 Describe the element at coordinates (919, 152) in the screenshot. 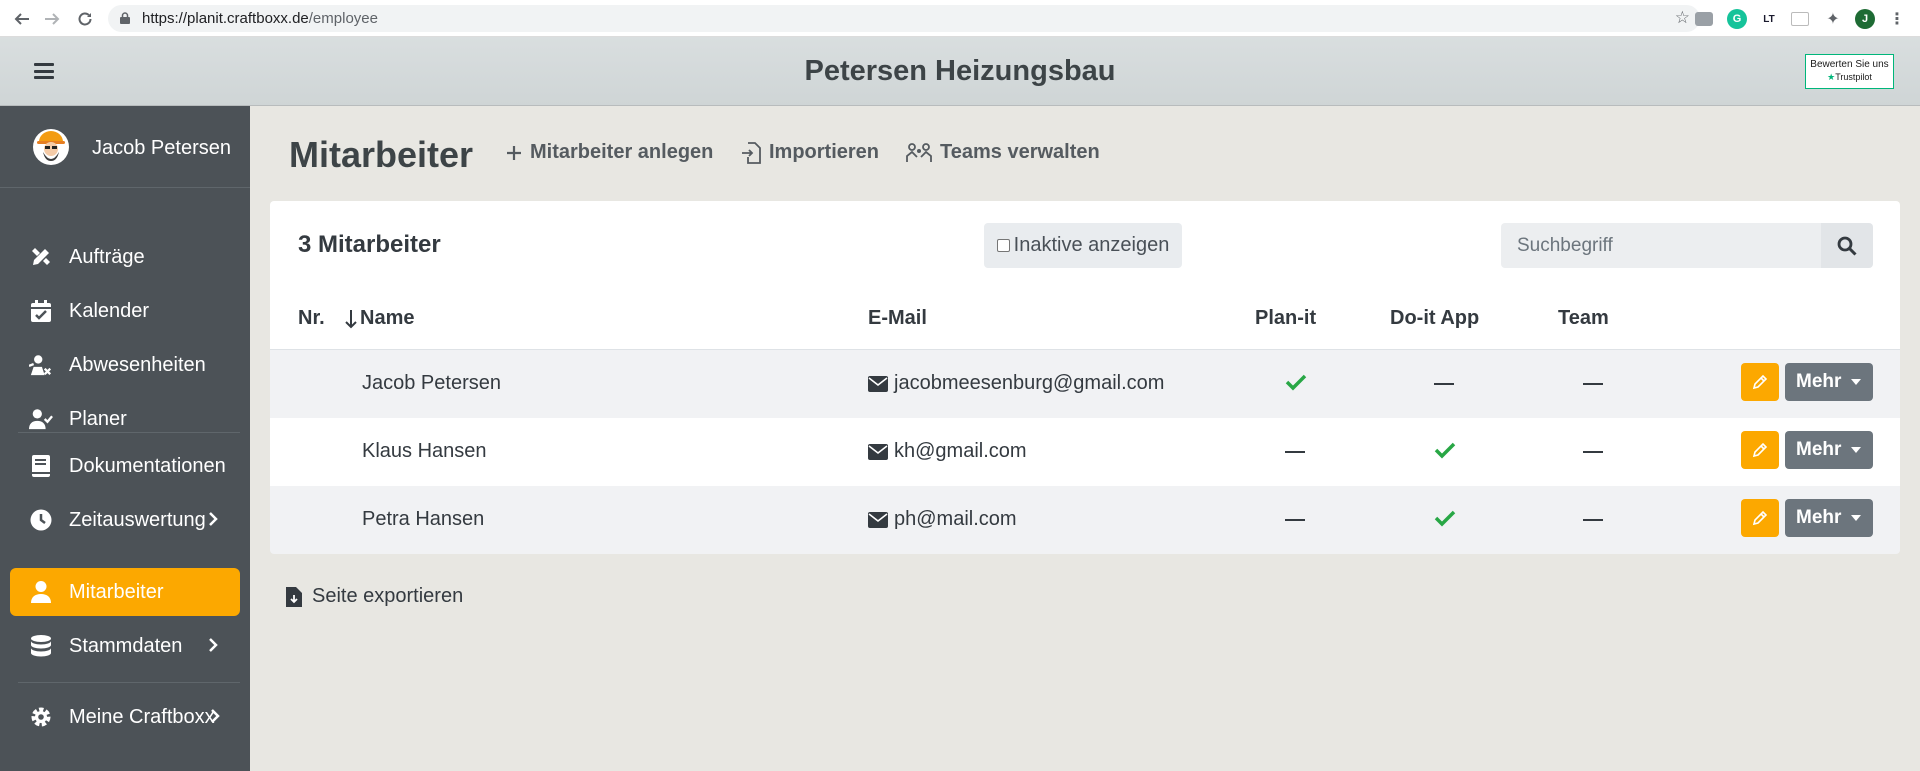

I see `team-icon` at that location.